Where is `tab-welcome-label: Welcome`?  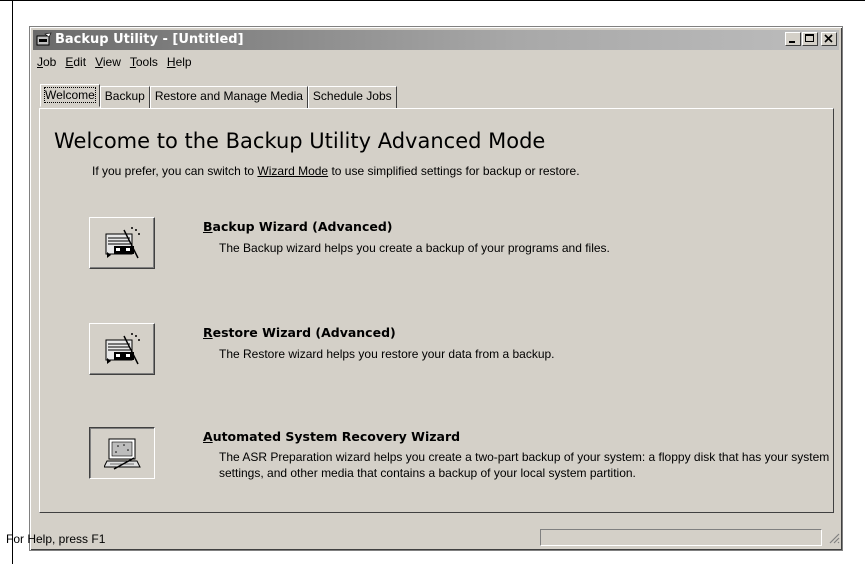 tab-welcome-label: Welcome is located at coordinates (70, 95).